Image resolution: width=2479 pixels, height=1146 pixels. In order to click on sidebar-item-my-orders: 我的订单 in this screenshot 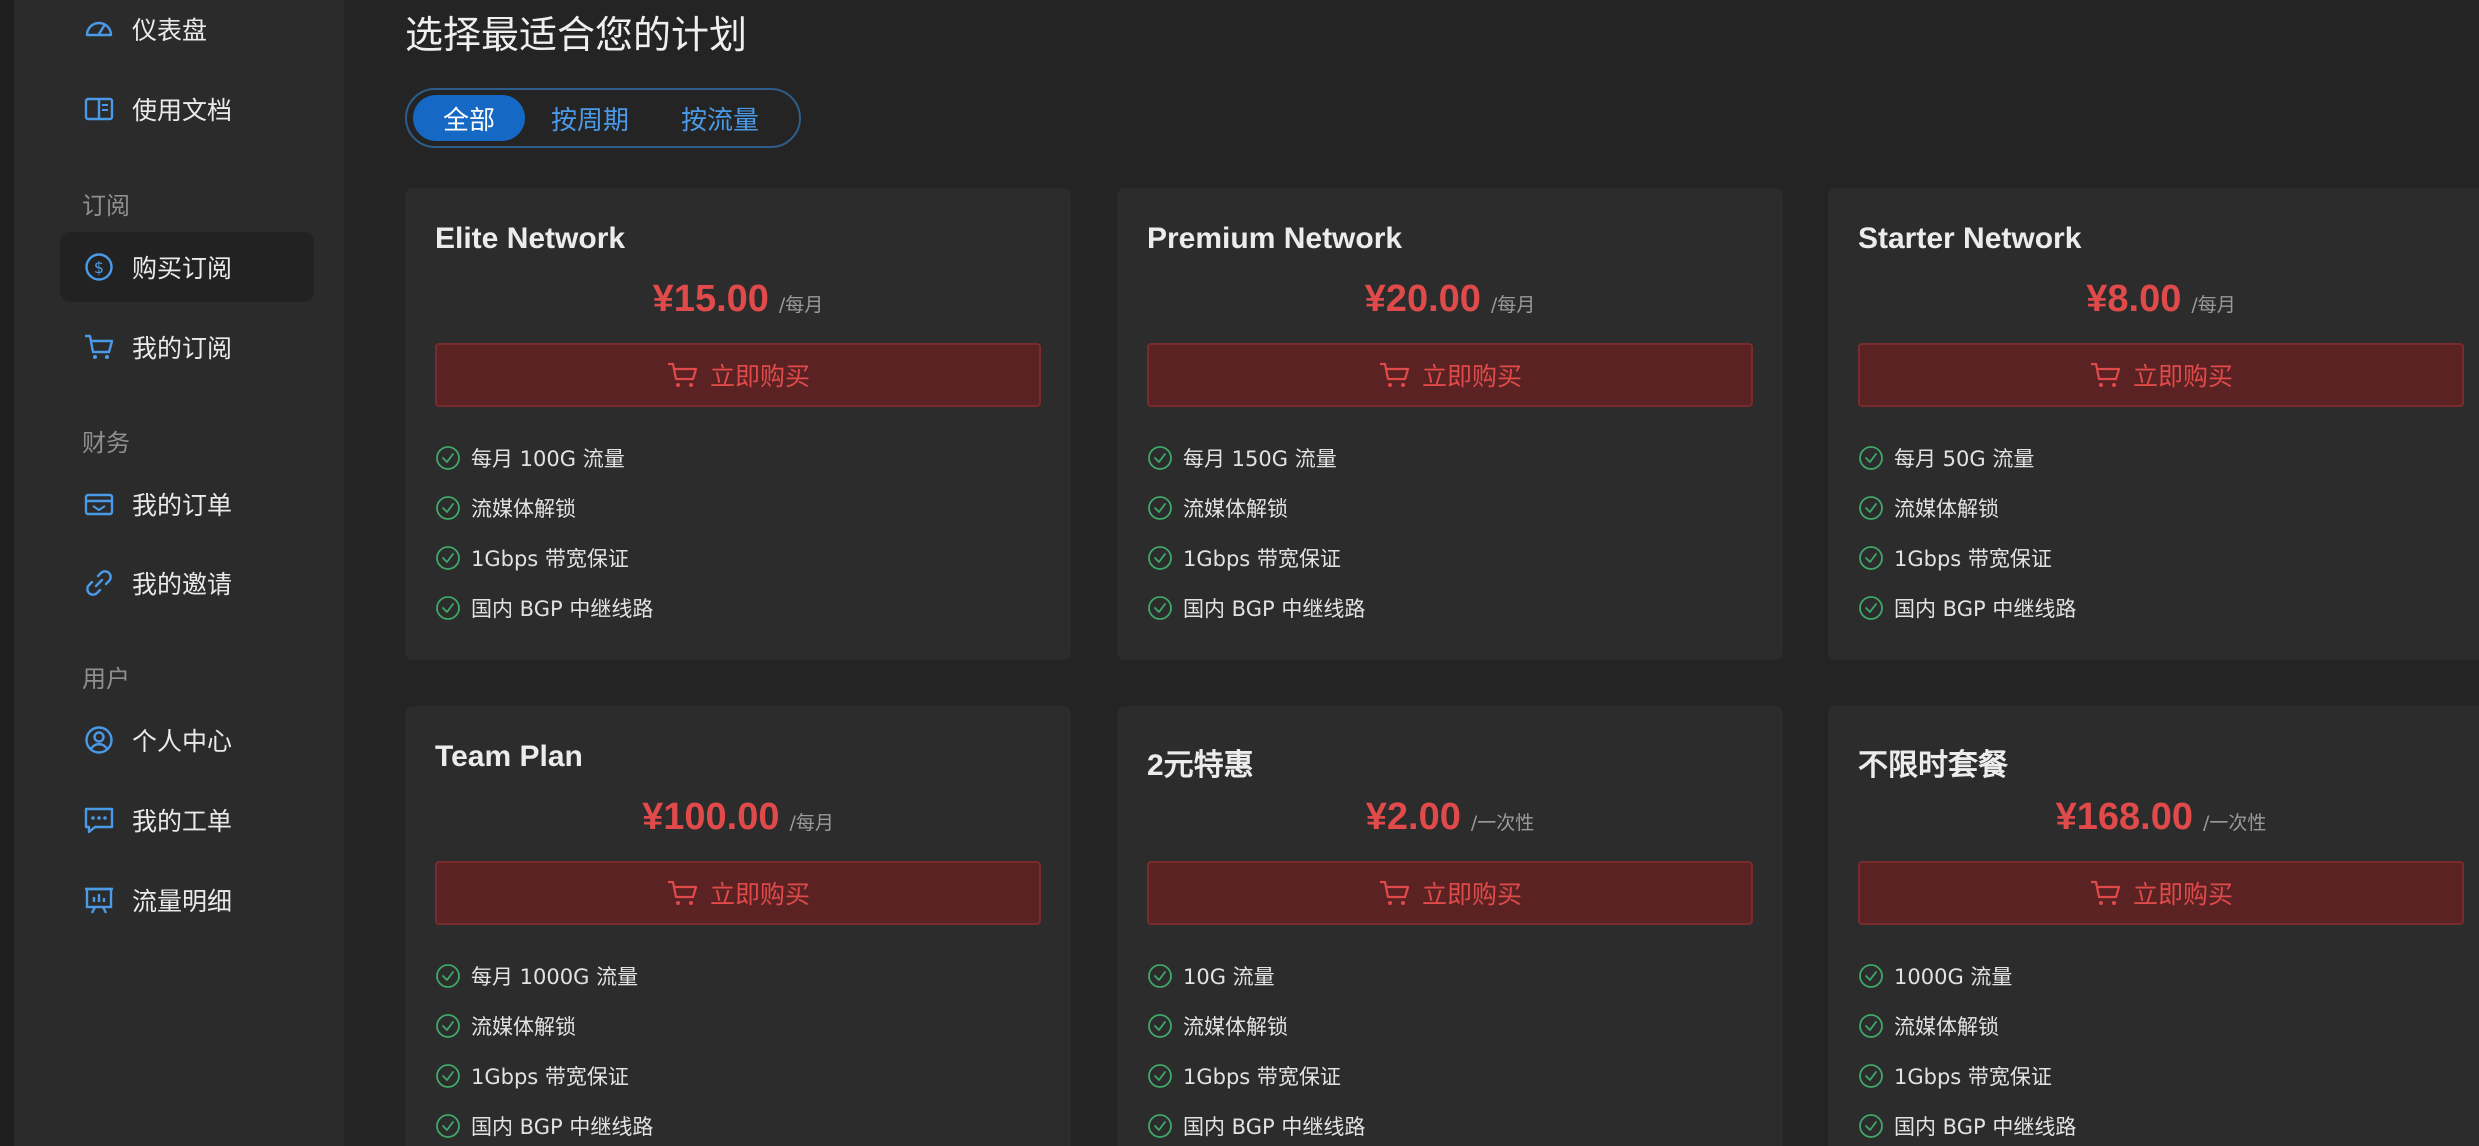, I will do `click(187, 504)`.